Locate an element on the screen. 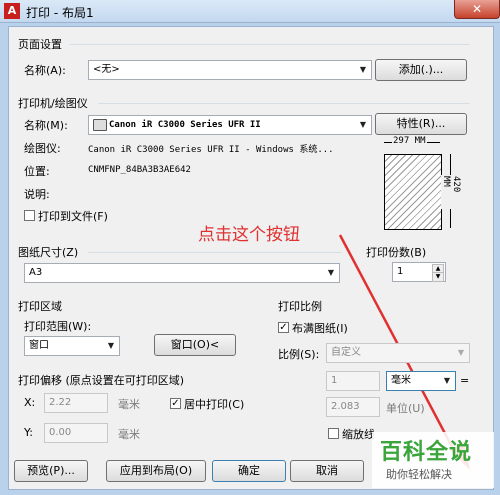 The width and height of the screenshot is (500, 495). title-bar: A 打印 - 布局1 ✕ is located at coordinates (250, 11).